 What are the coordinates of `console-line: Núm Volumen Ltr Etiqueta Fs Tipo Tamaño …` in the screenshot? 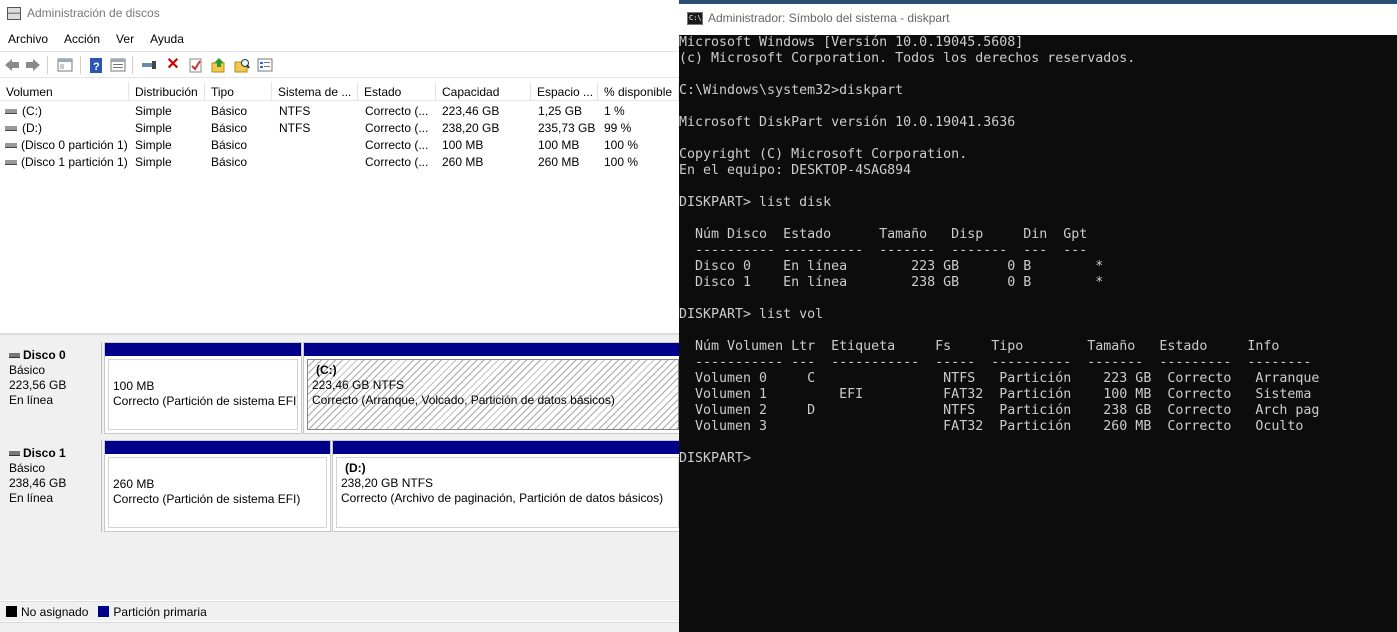 It's located at (979, 346).